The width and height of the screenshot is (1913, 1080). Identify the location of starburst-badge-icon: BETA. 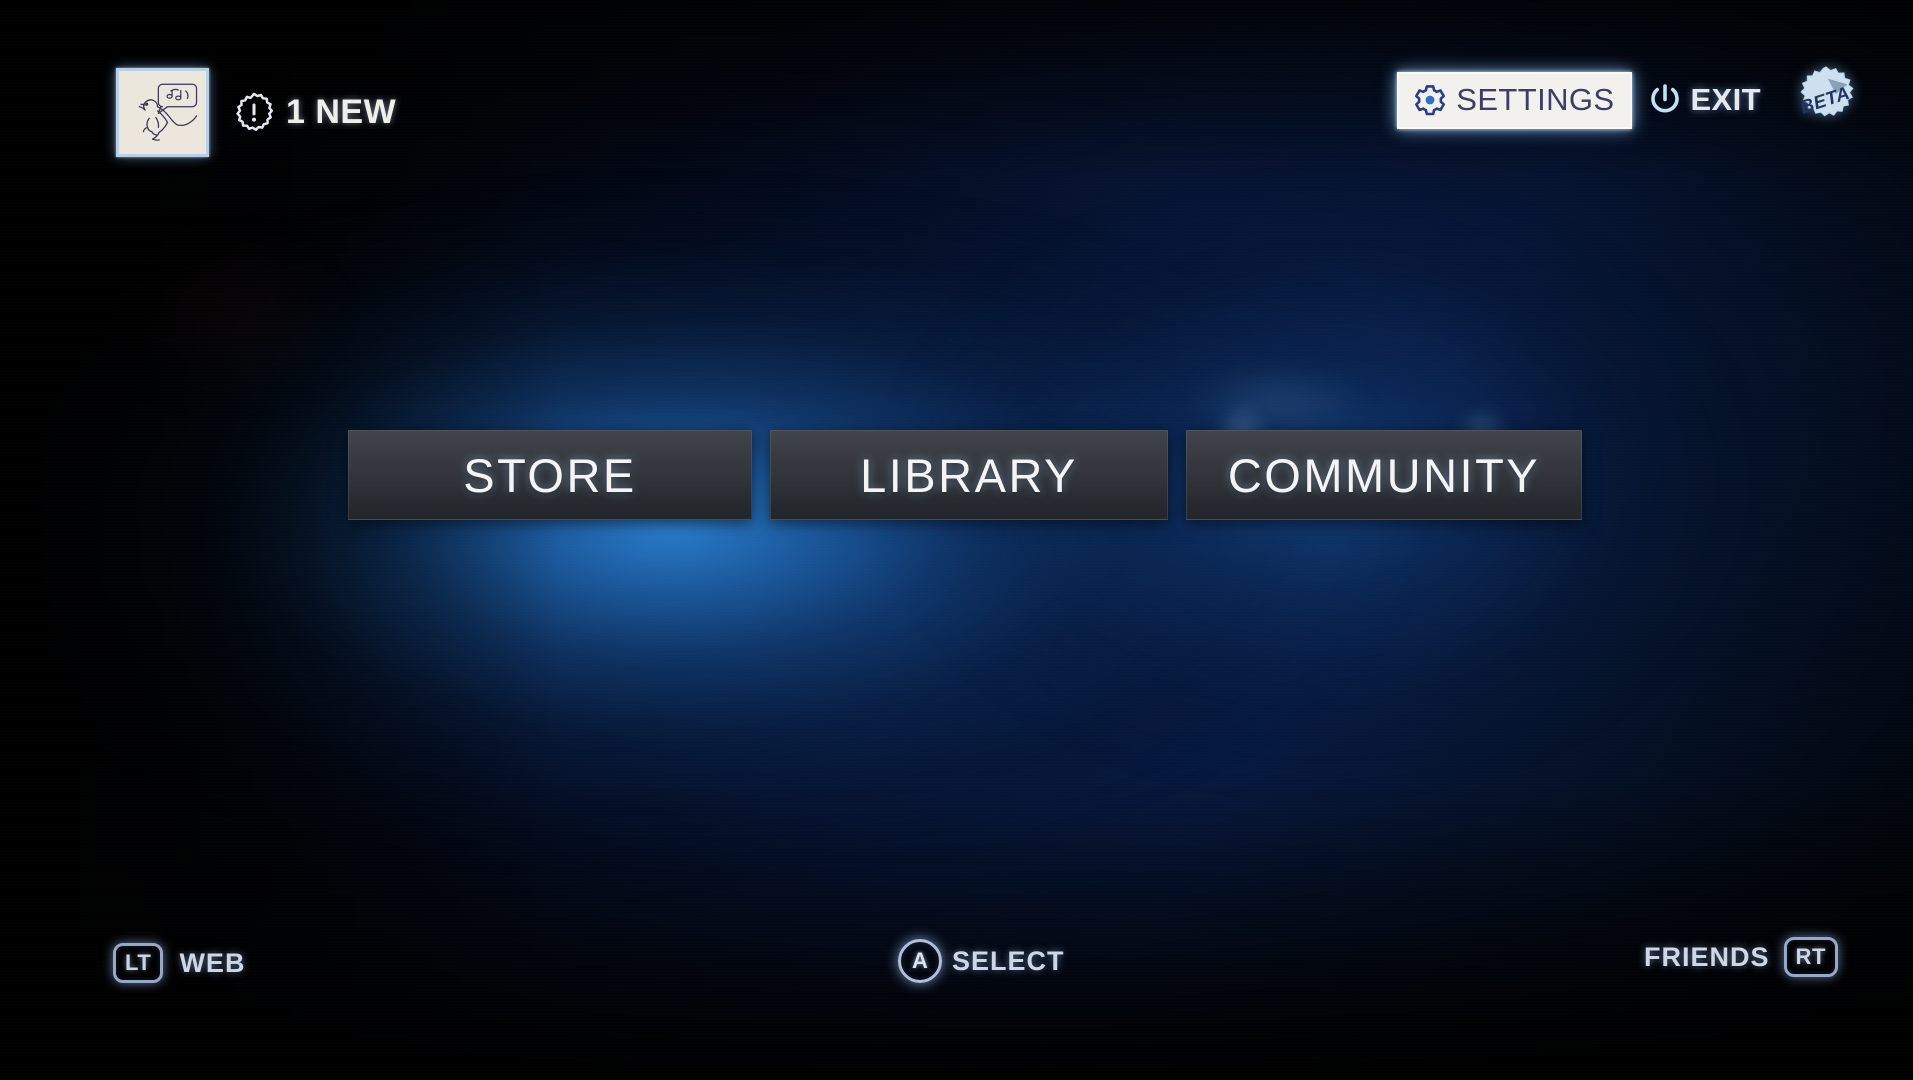
(1825, 92).